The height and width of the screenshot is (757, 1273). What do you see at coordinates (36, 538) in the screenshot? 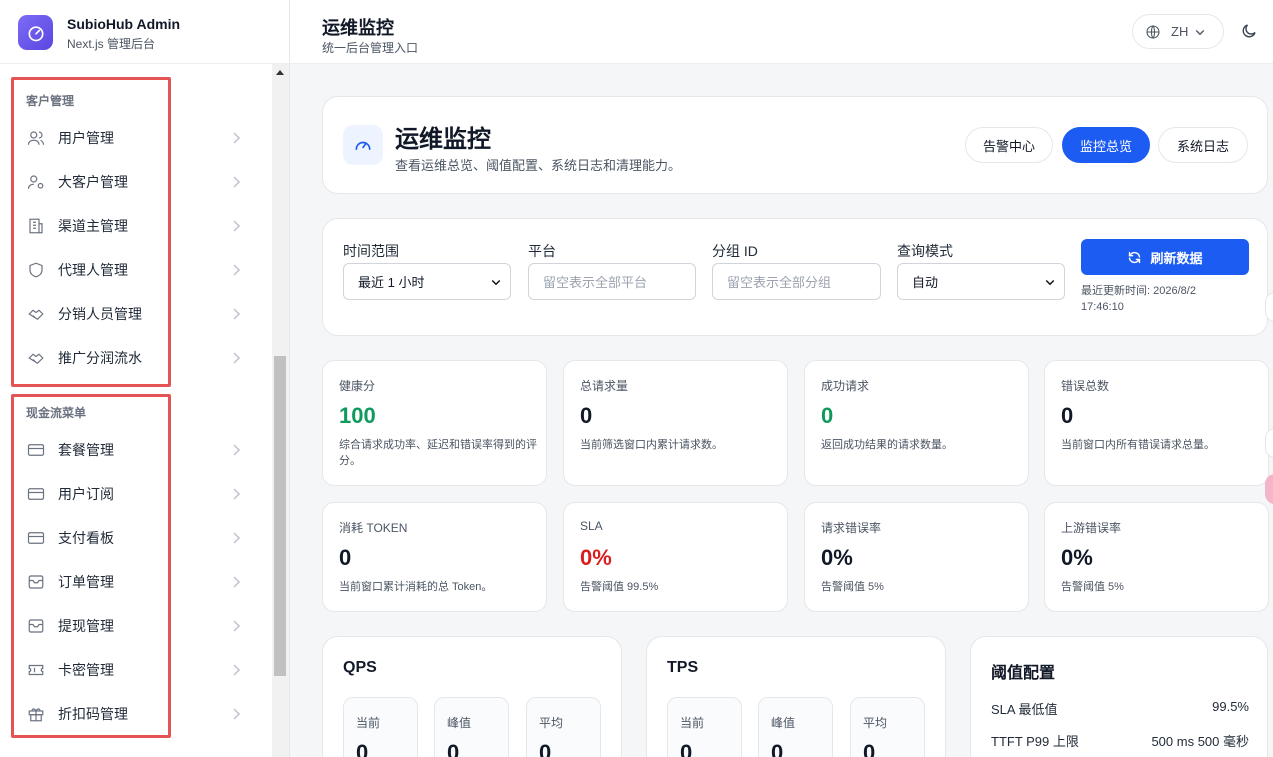
I see `card-icon` at bounding box center [36, 538].